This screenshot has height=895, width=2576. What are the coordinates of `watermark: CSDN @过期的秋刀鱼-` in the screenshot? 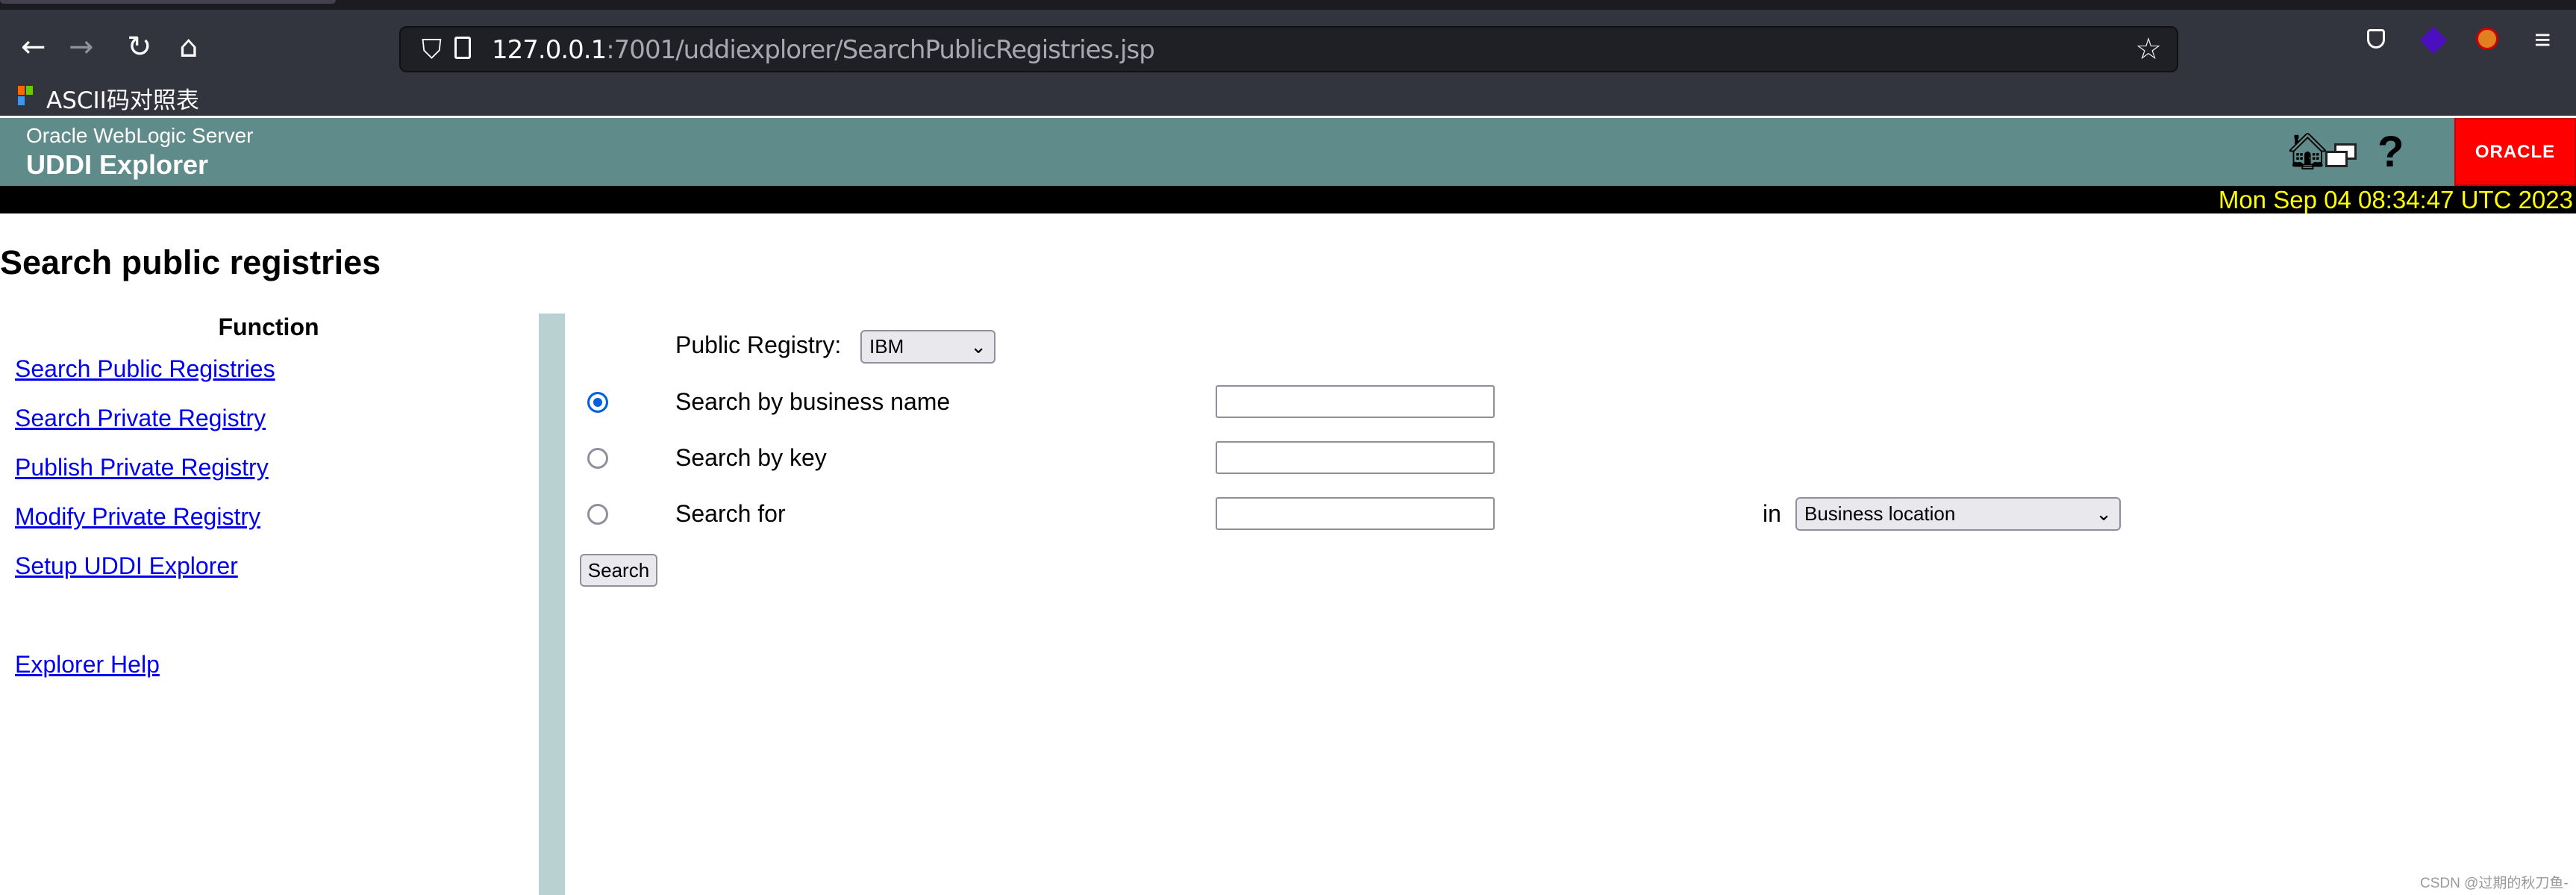 It's located at (2494, 884).